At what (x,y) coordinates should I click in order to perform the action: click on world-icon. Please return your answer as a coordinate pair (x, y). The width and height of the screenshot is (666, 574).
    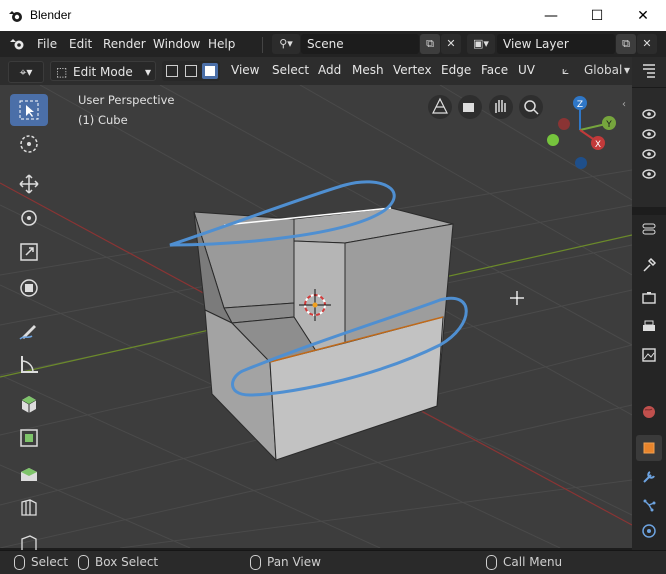
    Looking at the image, I should click on (649, 412).